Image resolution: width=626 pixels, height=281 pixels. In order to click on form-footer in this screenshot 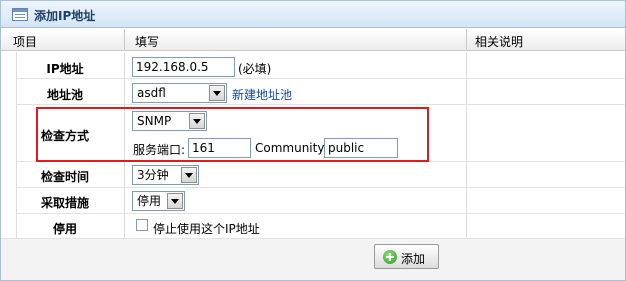, I will do `click(313, 259)`.